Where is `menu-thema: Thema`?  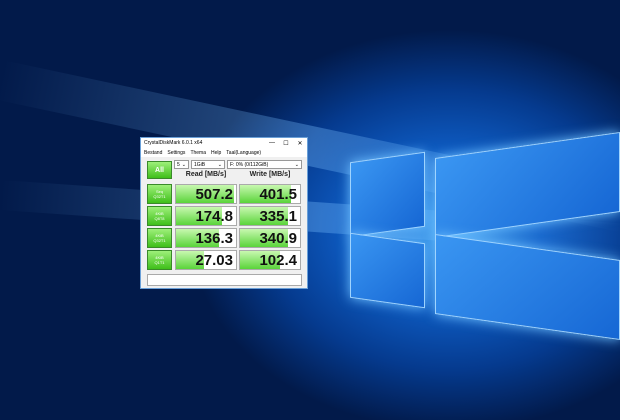
menu-thema: Thema is located at coordinates (198, 153).